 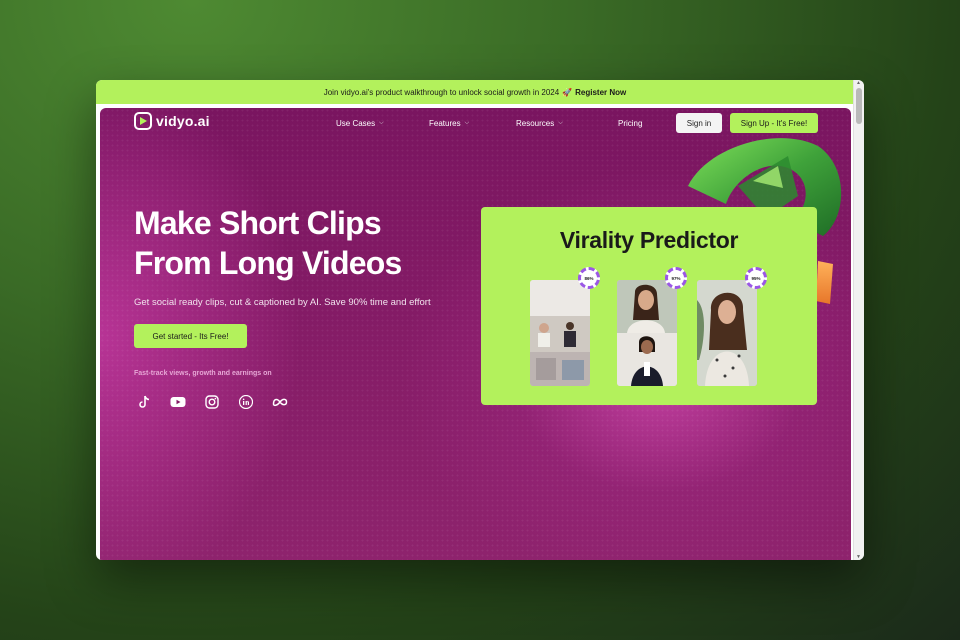 I want to click on nav-resources-label: Resources, so click(x=535, y=123).